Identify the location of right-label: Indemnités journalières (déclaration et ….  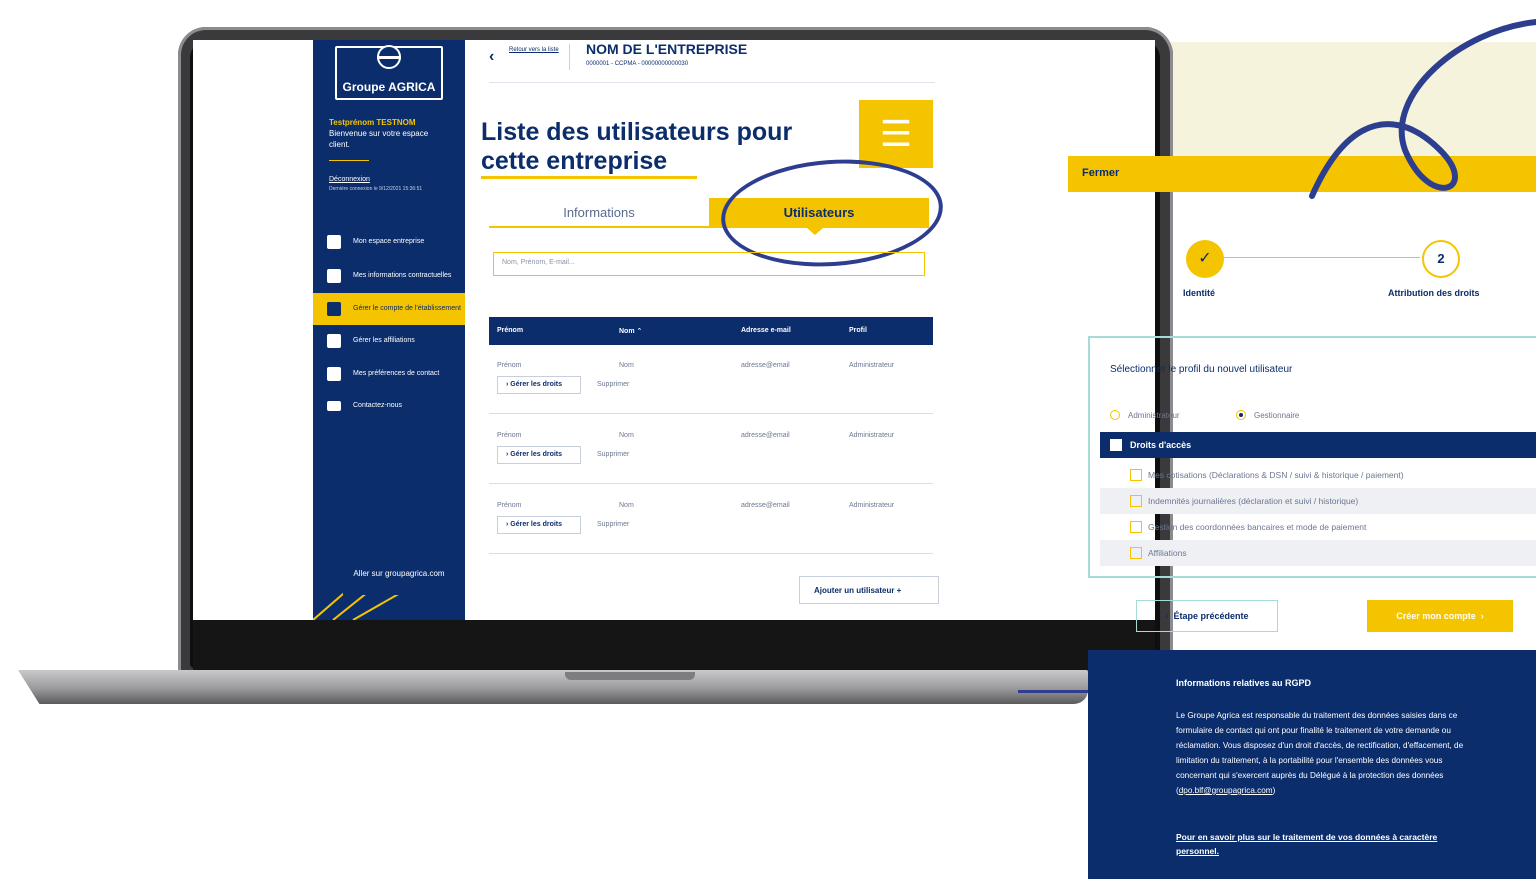
(1253, 501).